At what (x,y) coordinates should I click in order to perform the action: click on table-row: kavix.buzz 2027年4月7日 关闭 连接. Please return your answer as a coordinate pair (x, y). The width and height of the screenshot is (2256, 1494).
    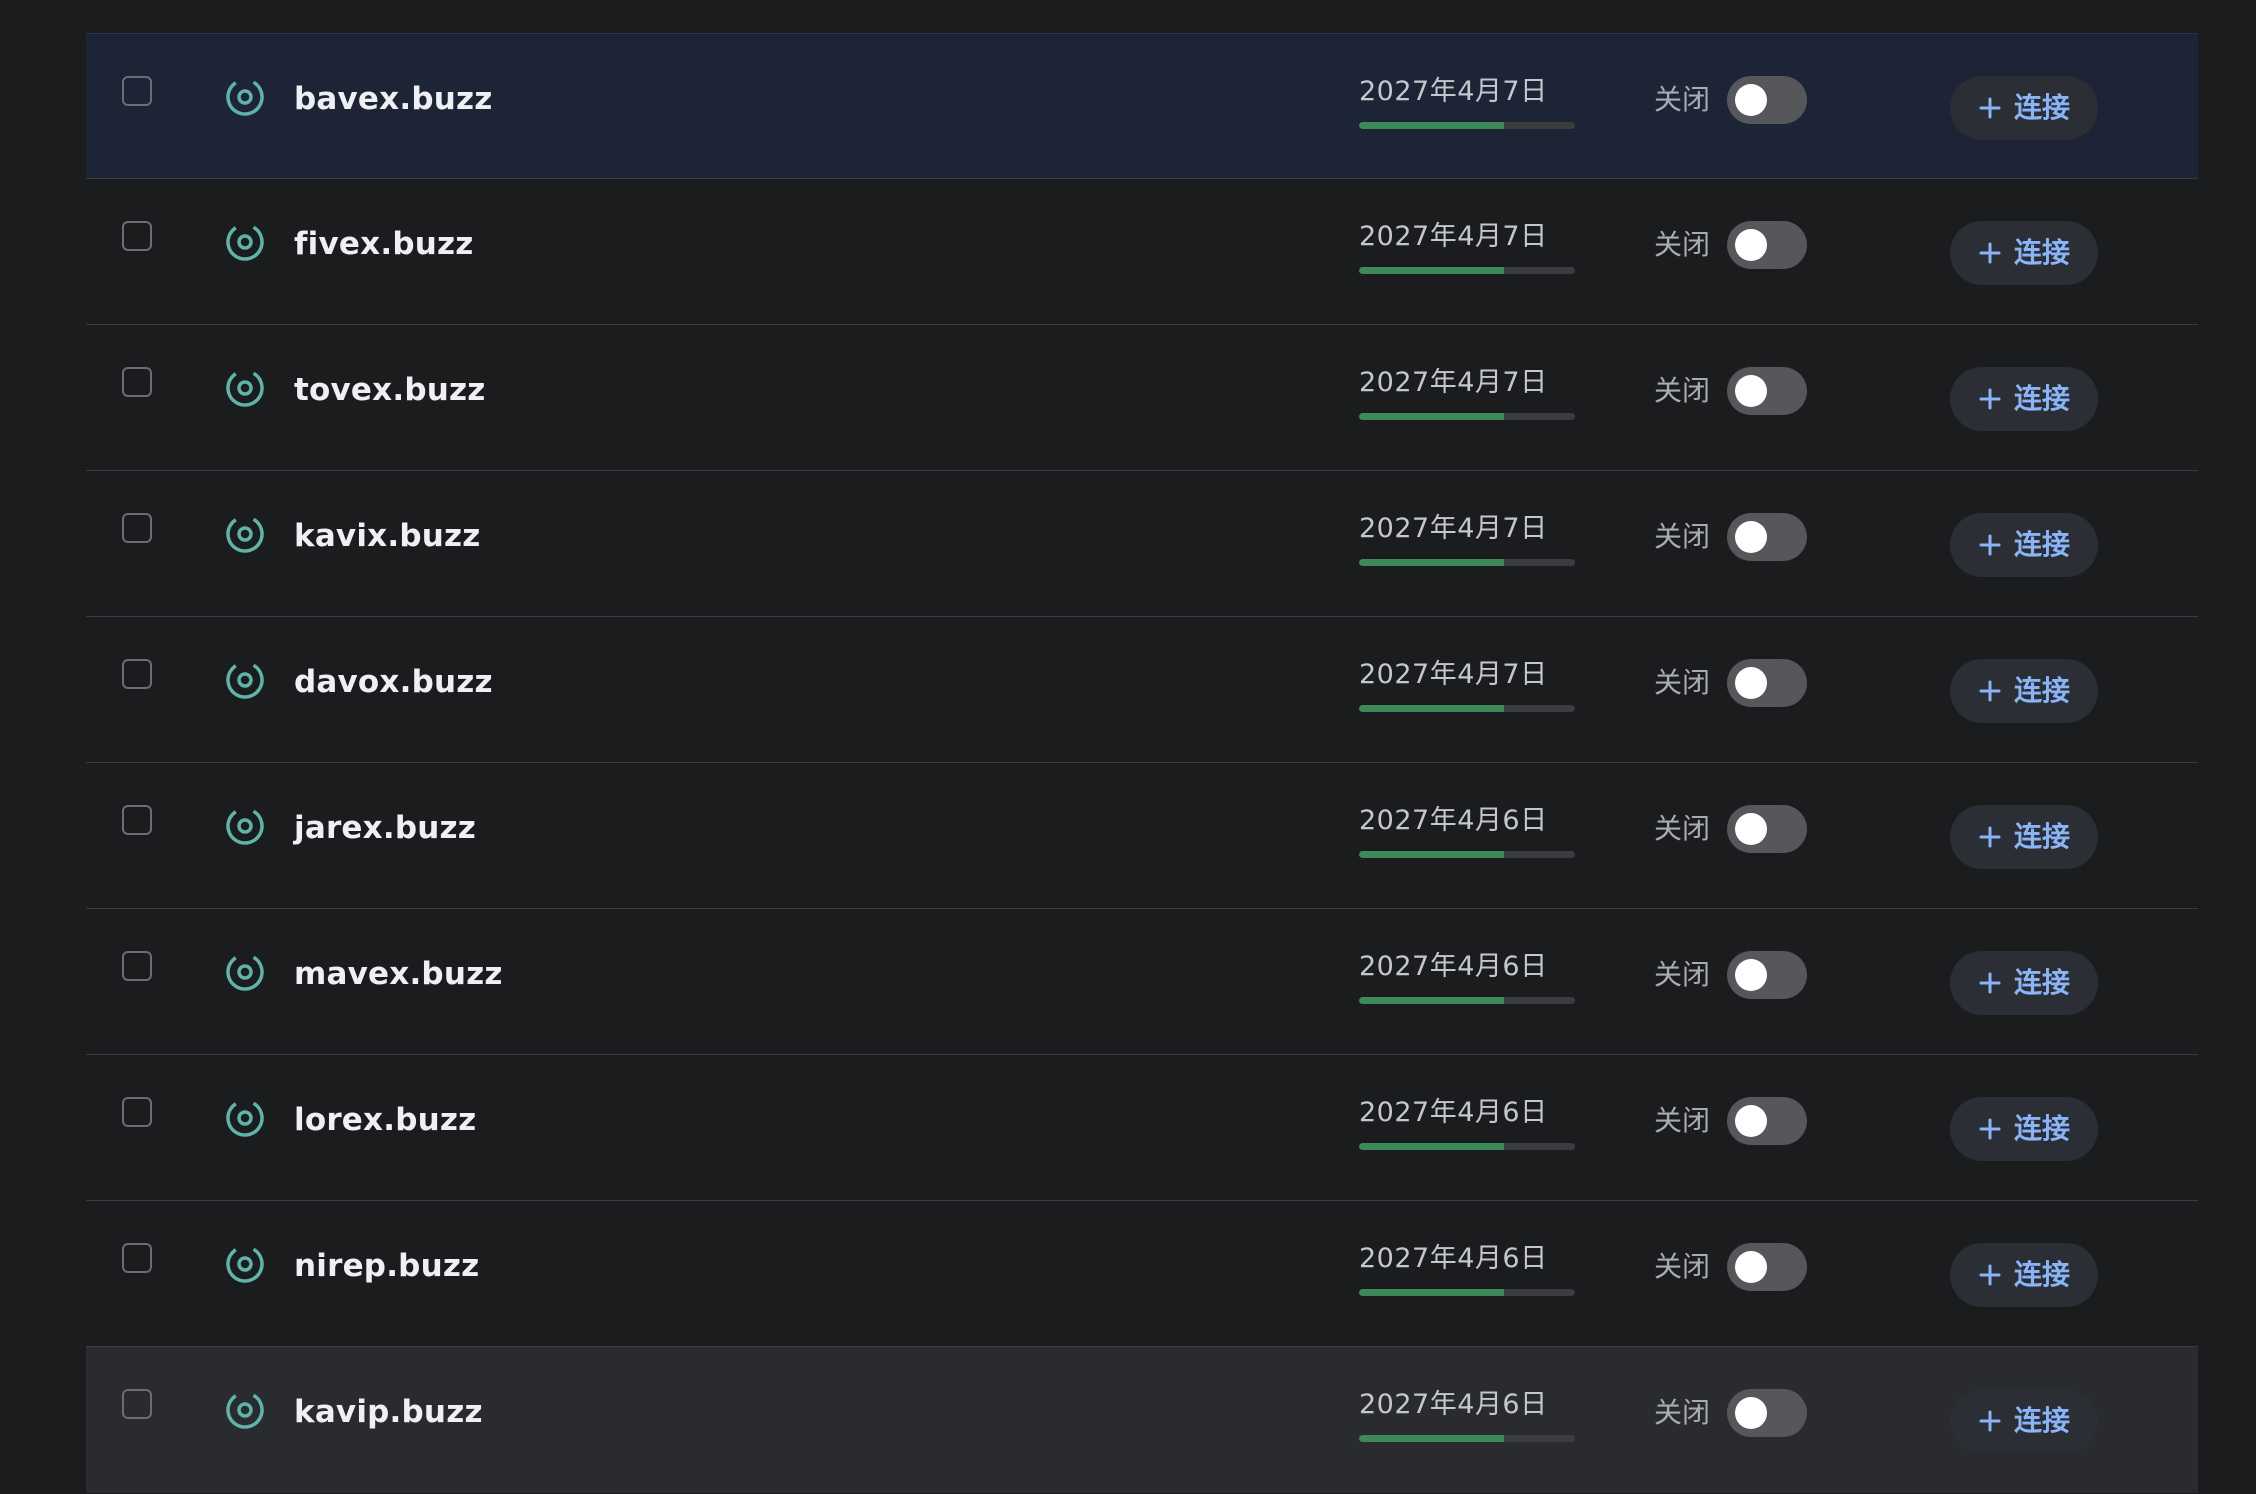
    Looking at the image, I should click on (1142, 544).